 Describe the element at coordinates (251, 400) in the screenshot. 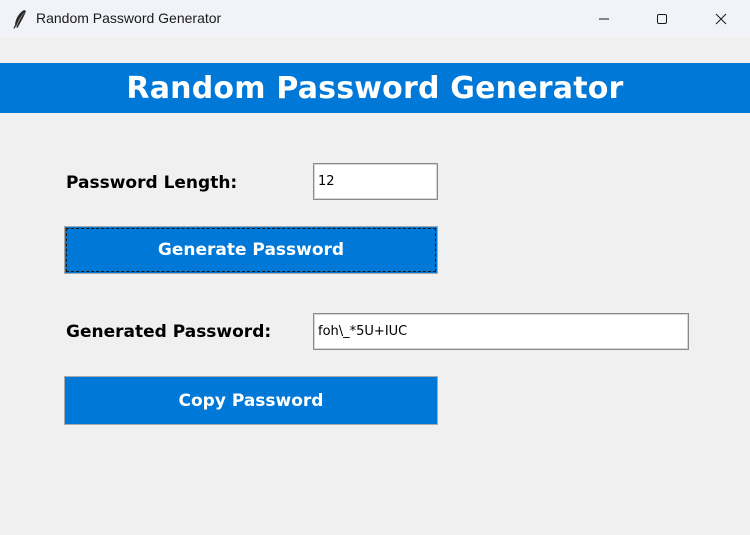

I see `copy-password-button: Copy Password` at that location.